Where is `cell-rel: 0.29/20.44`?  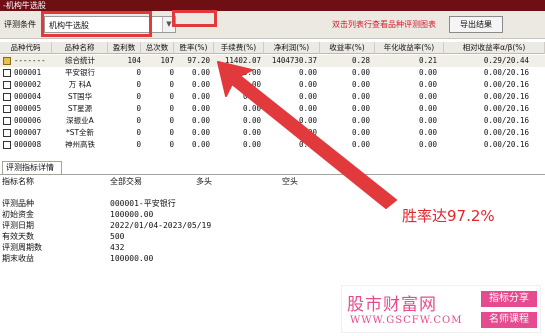 cell-rel: 0.29/20.44 is located at coordinates (506, 60).